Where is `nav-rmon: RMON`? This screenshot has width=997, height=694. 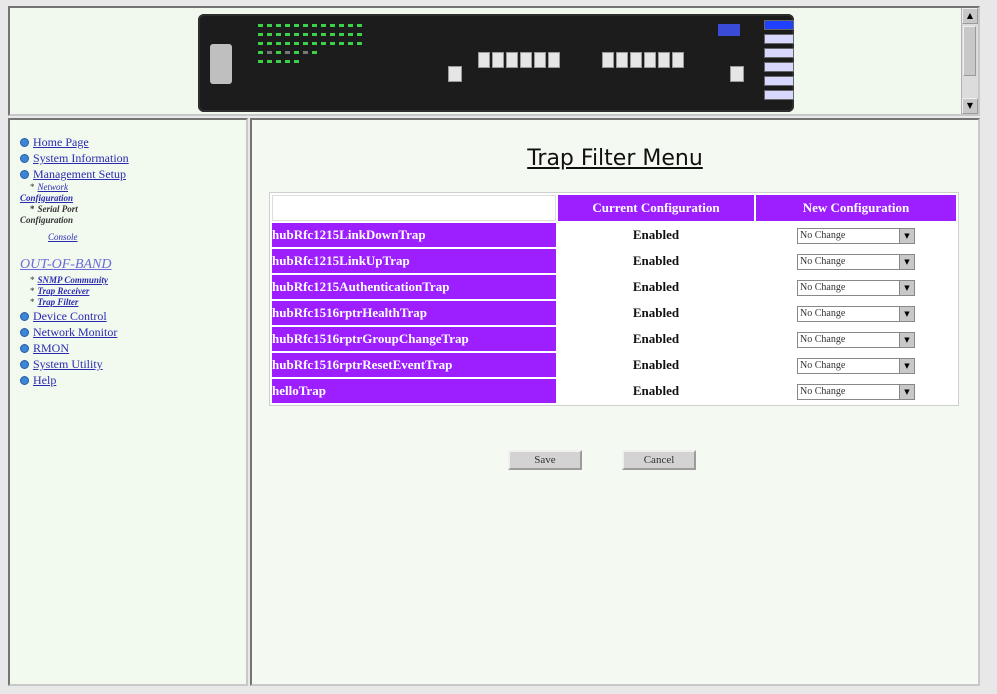
nav-rmon: RMON is located at coordinates (74, 348).